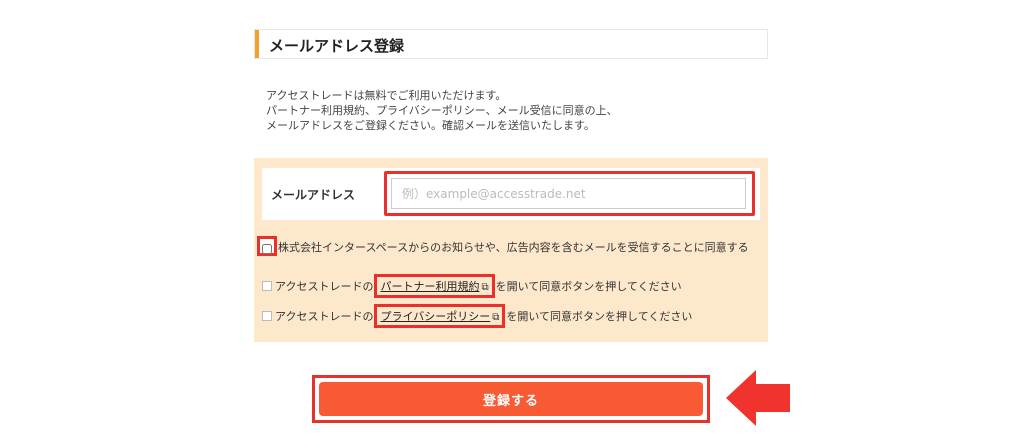 The height and width of the screenshot is (448, 1024). I want to click on partner-terms-row: アクセストレードの パートナー利用規約 ⧉ を開いて同意ボタンを押してください, so click(472, 286).